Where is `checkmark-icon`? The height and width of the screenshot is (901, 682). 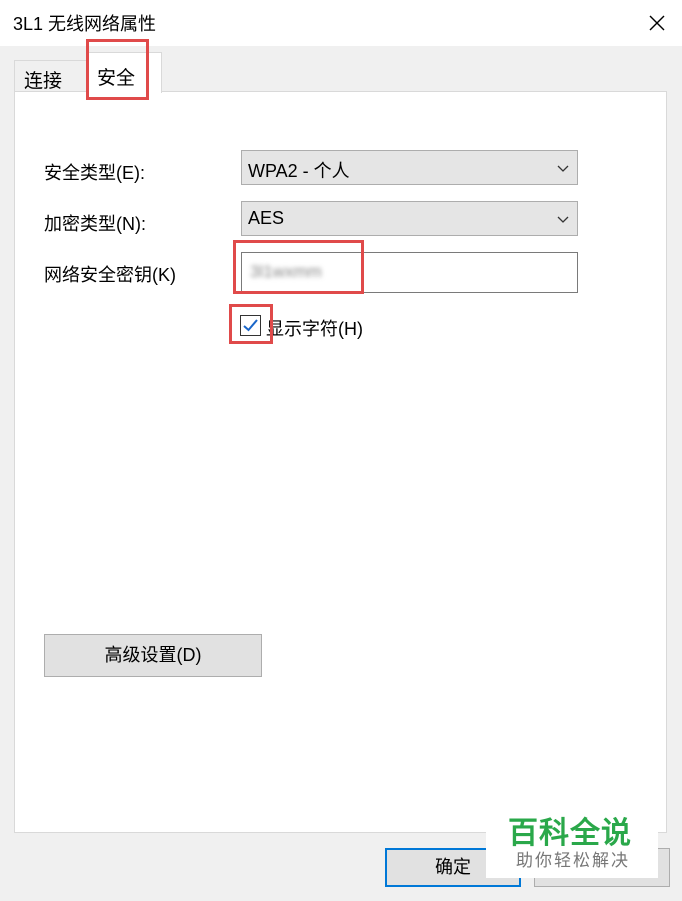 checkmark-icon is located at coordinates (250, 325).